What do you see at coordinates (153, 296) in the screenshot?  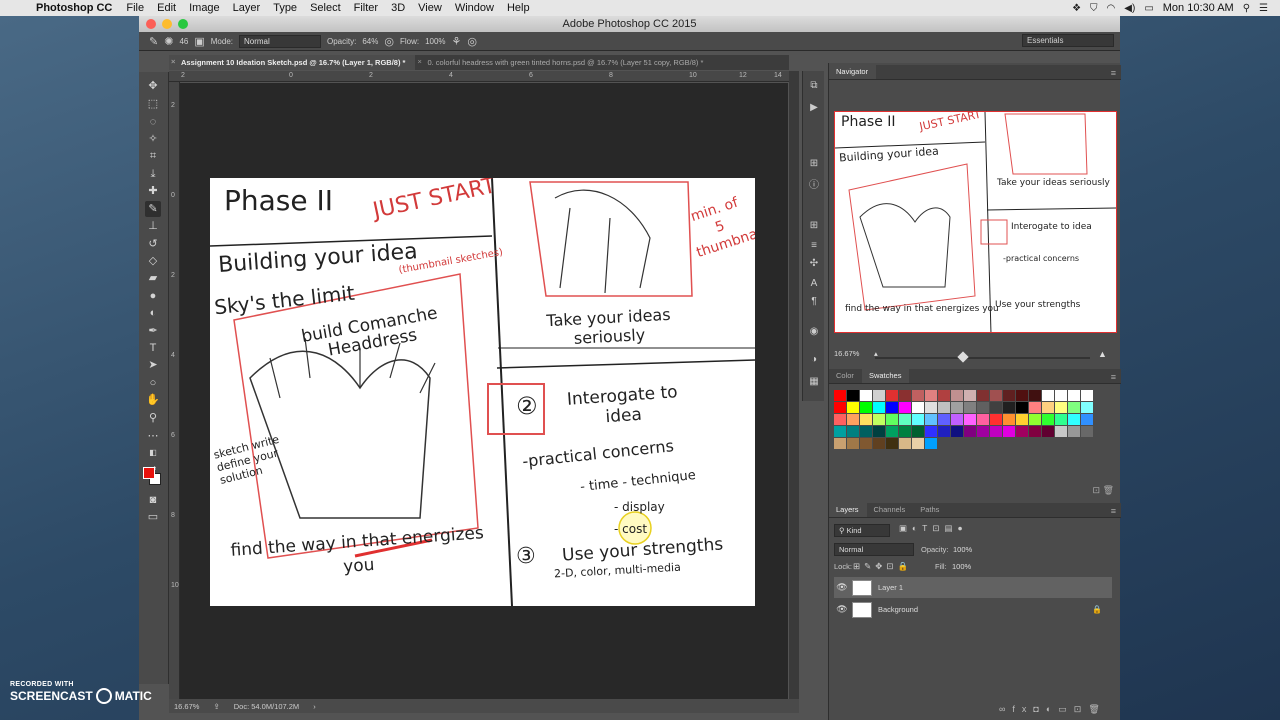 I see `blur-tool-icon: ●` at bounding box center [153, 296].